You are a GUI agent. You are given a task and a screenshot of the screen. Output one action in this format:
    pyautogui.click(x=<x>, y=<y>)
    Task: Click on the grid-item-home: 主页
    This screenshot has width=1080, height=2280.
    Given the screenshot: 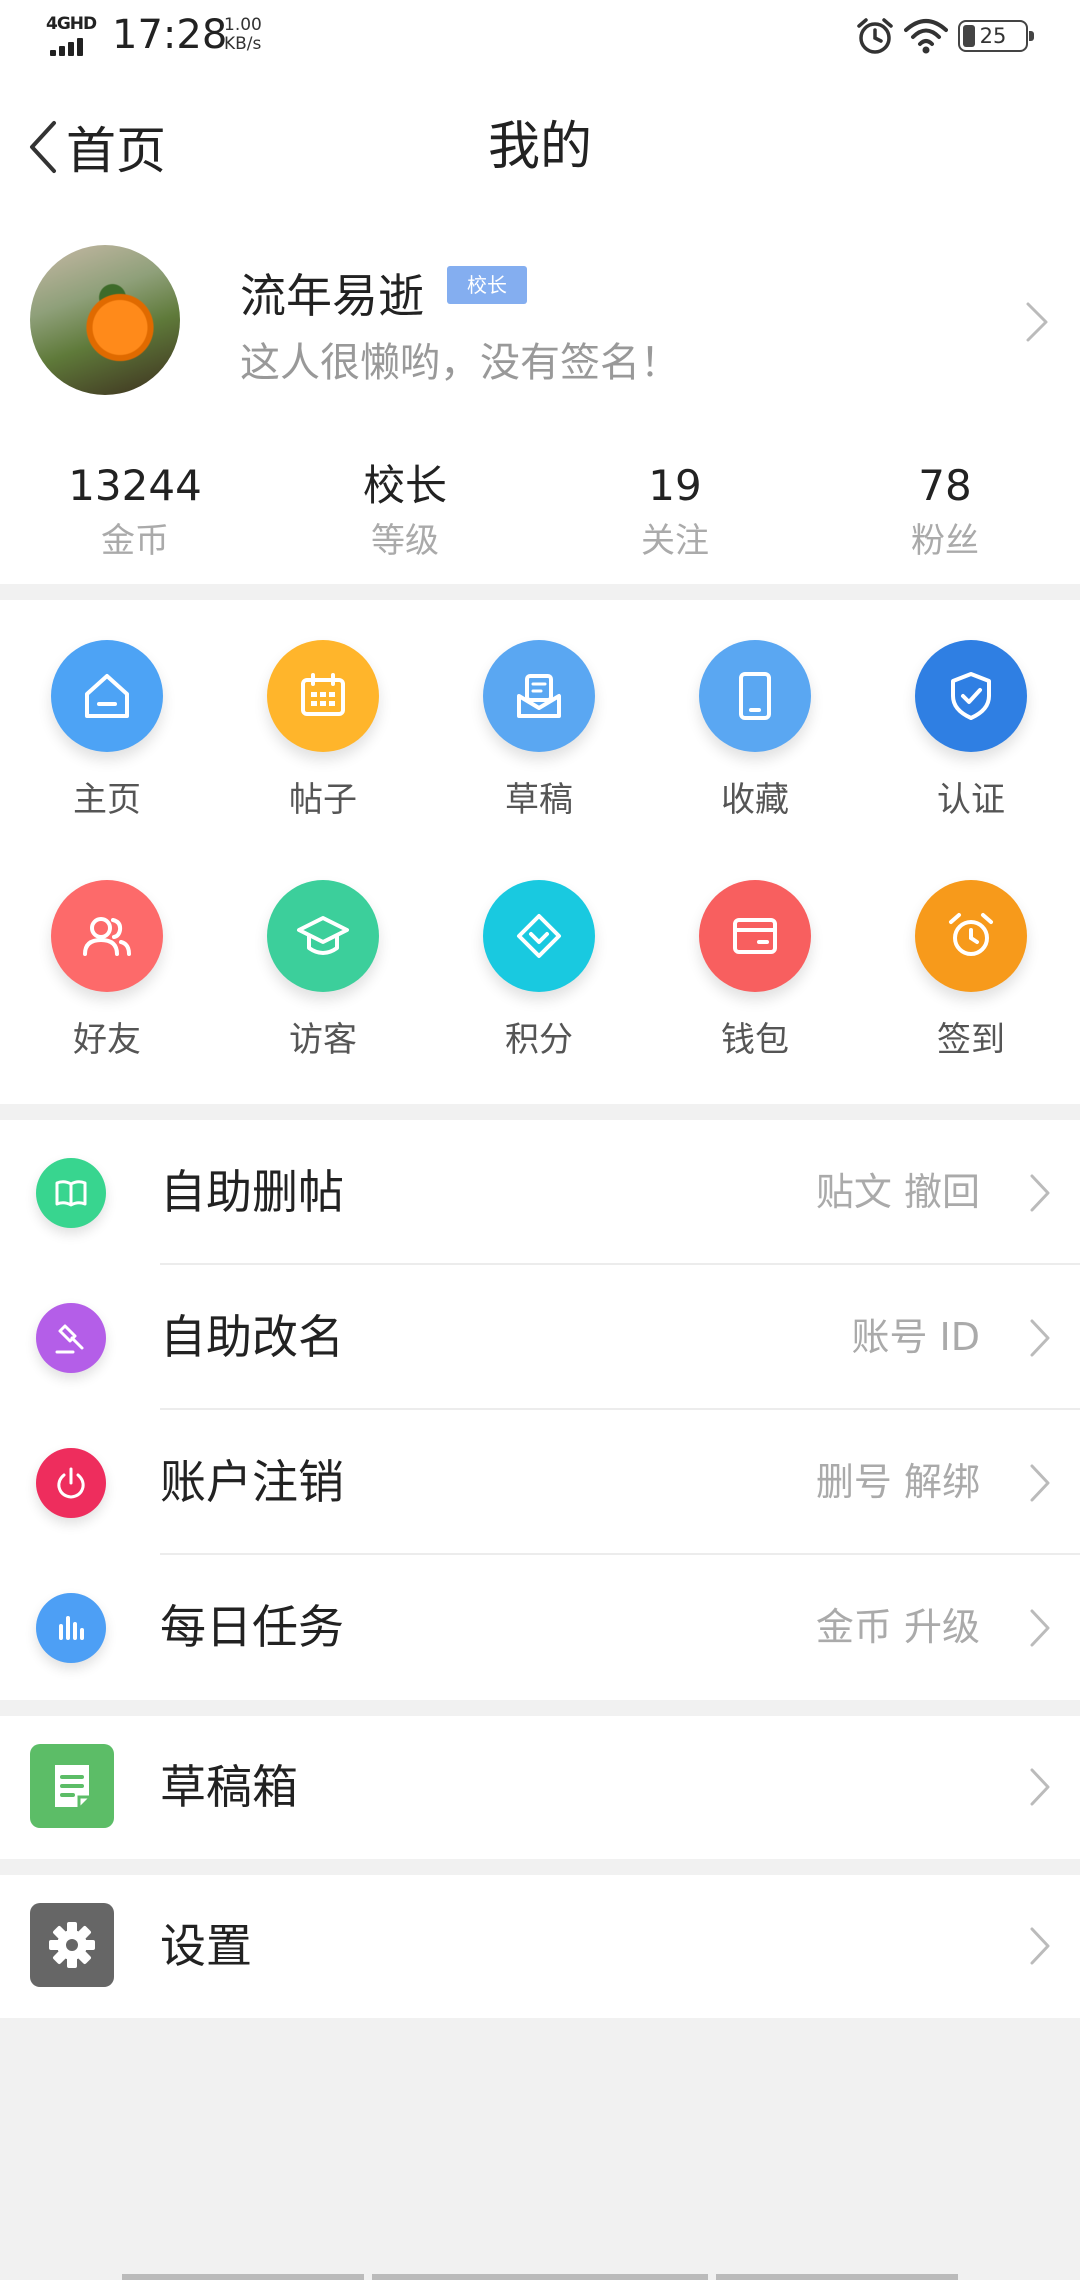 What is the action you would take?
    pyautogui.click(x=107, y=730)
    